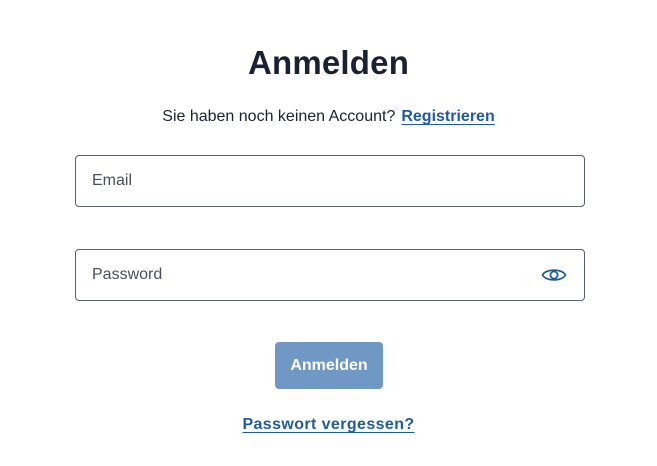 The width and height of the screenshot is (657, 466). I want to click on forgot-password-row: Passwort vergessen?, so click(328, 425).